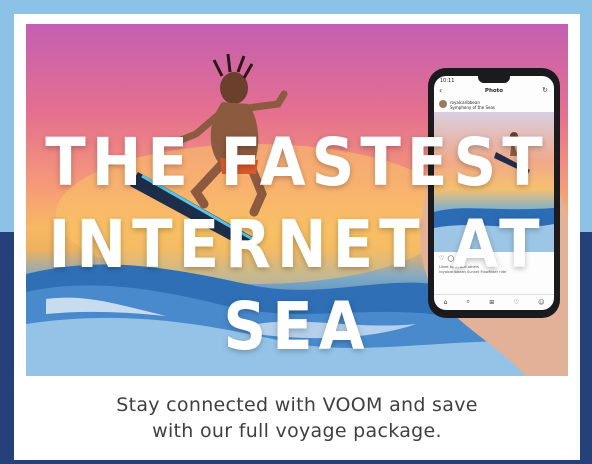 Image resolution: width=592 pixels, height=464 pixels. What do you see at coordinates (472, 107) in the screenshot?
I see `location-text: Symphony of the Seas` at bounding box center [472, 107].